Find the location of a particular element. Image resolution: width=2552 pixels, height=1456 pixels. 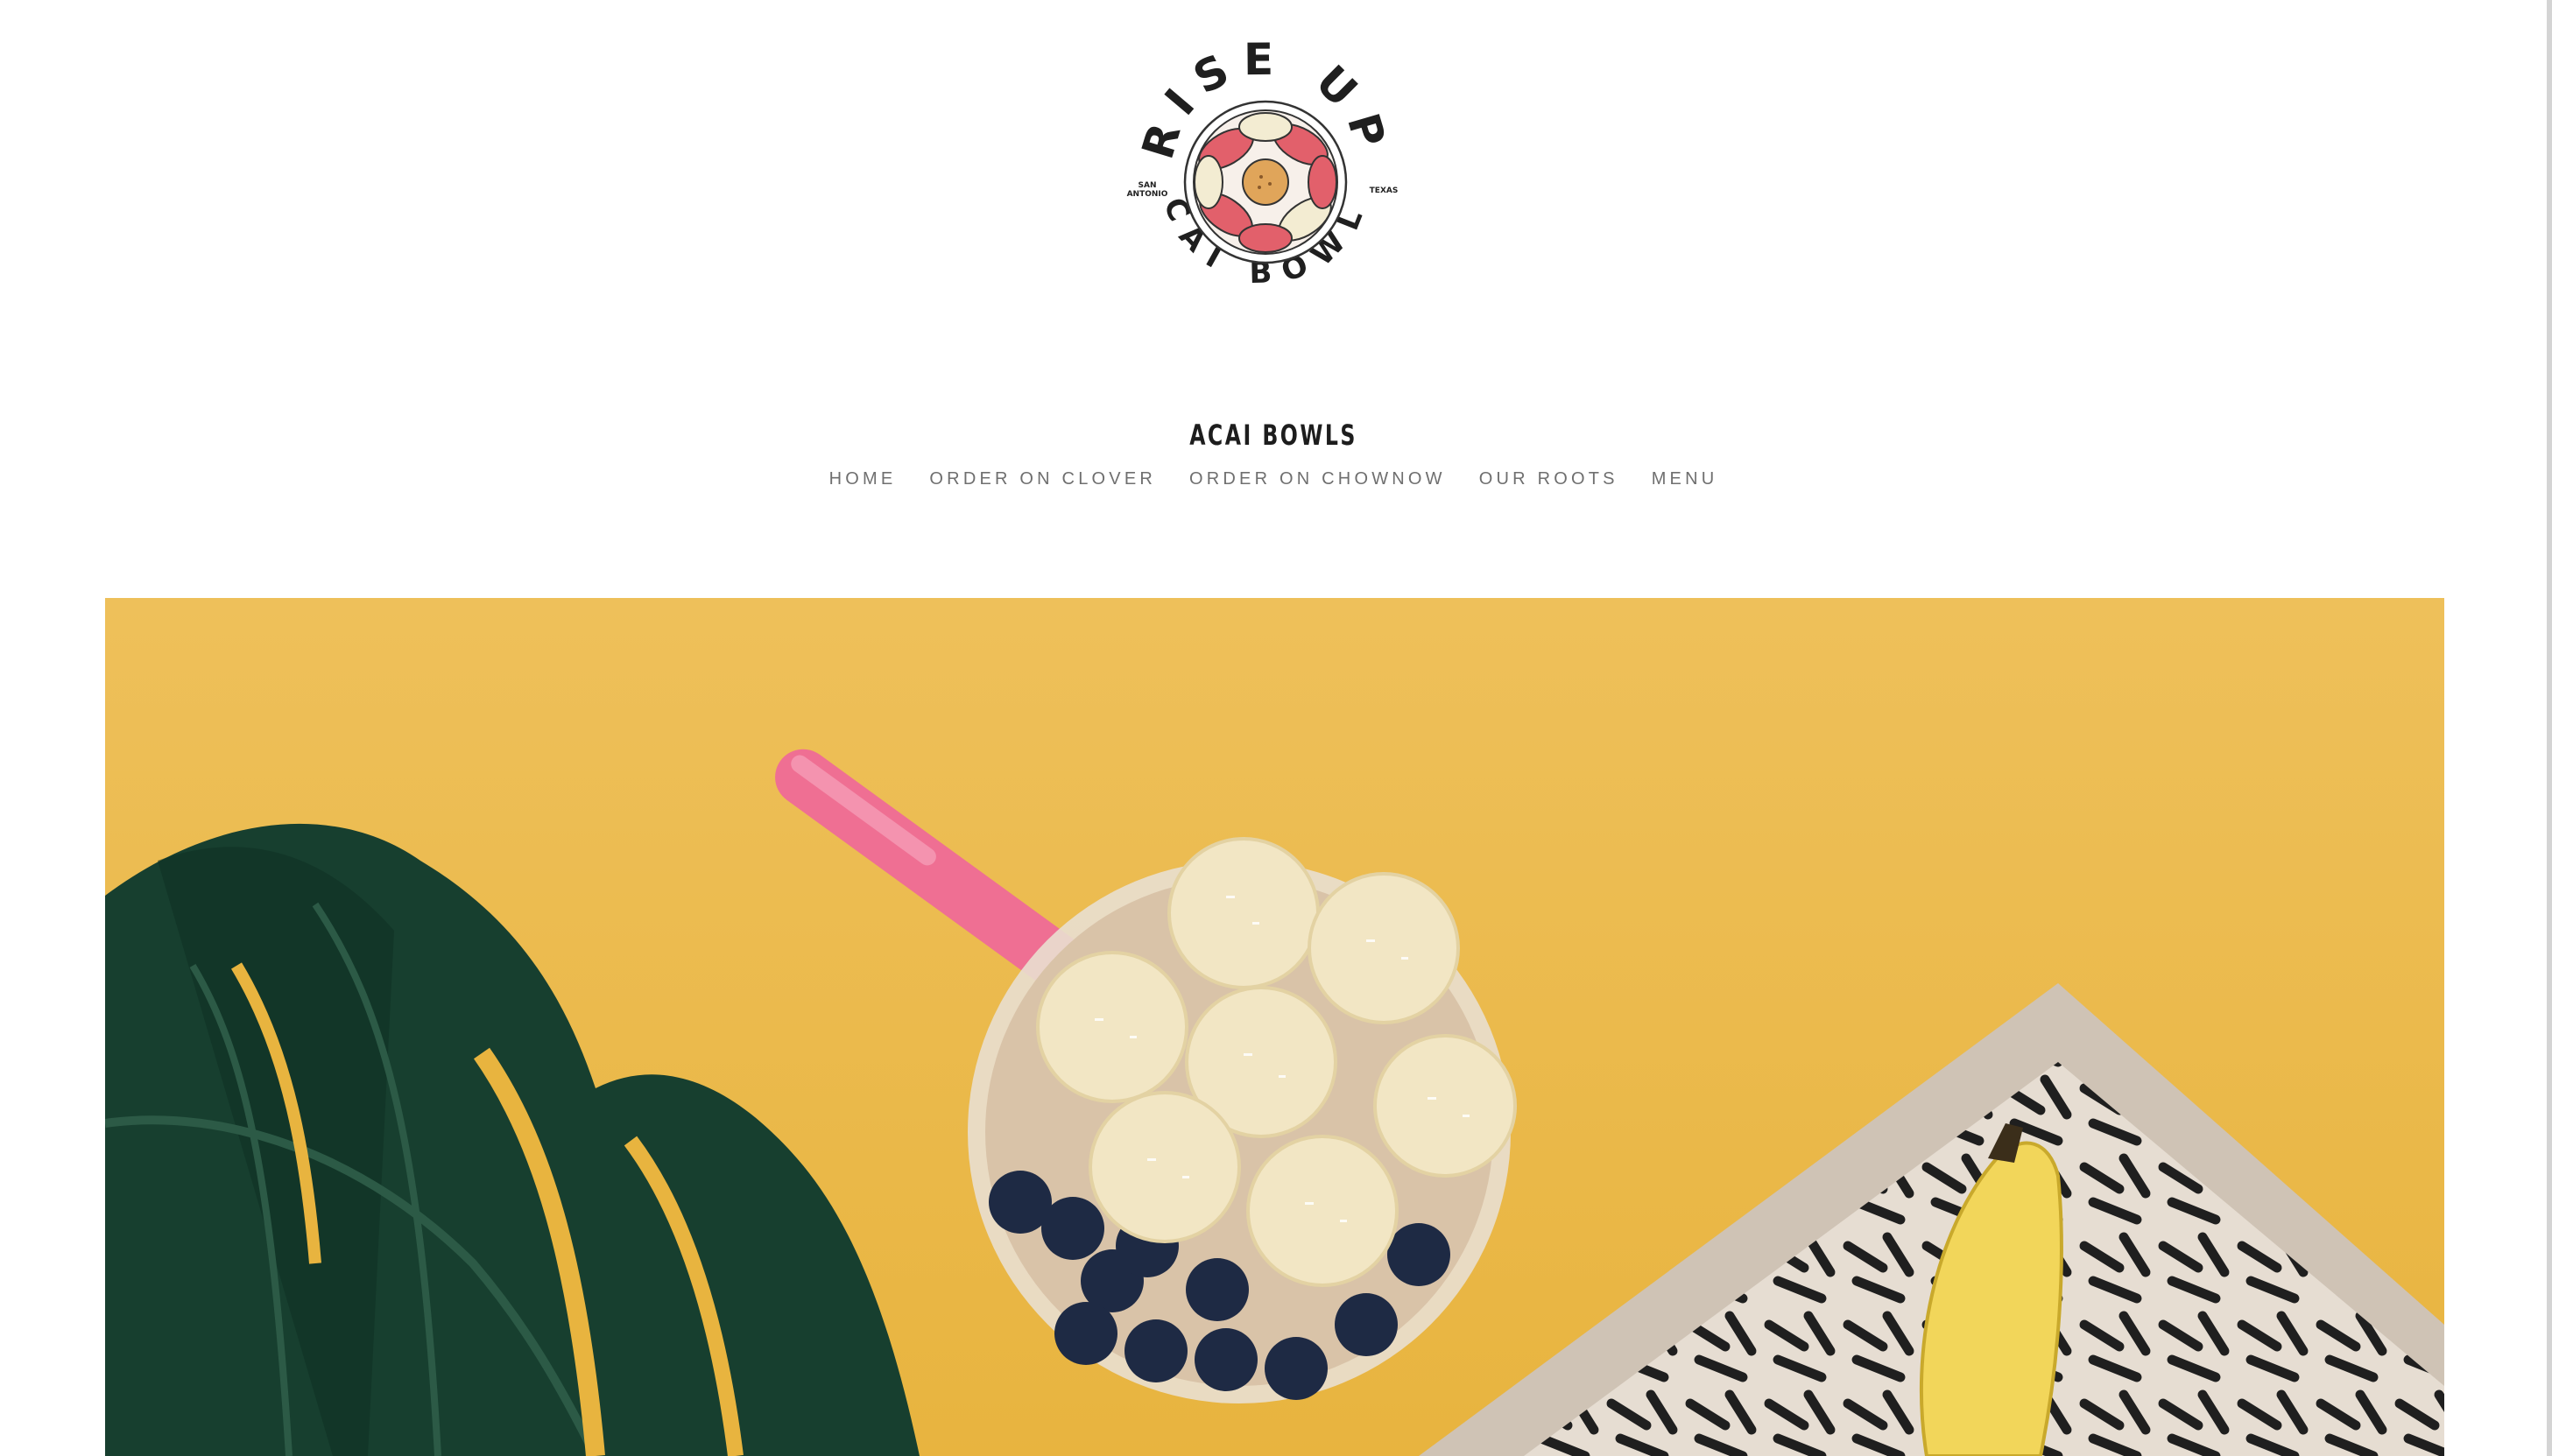

scrollbar-thumb is located at coordinates (2549, 728).